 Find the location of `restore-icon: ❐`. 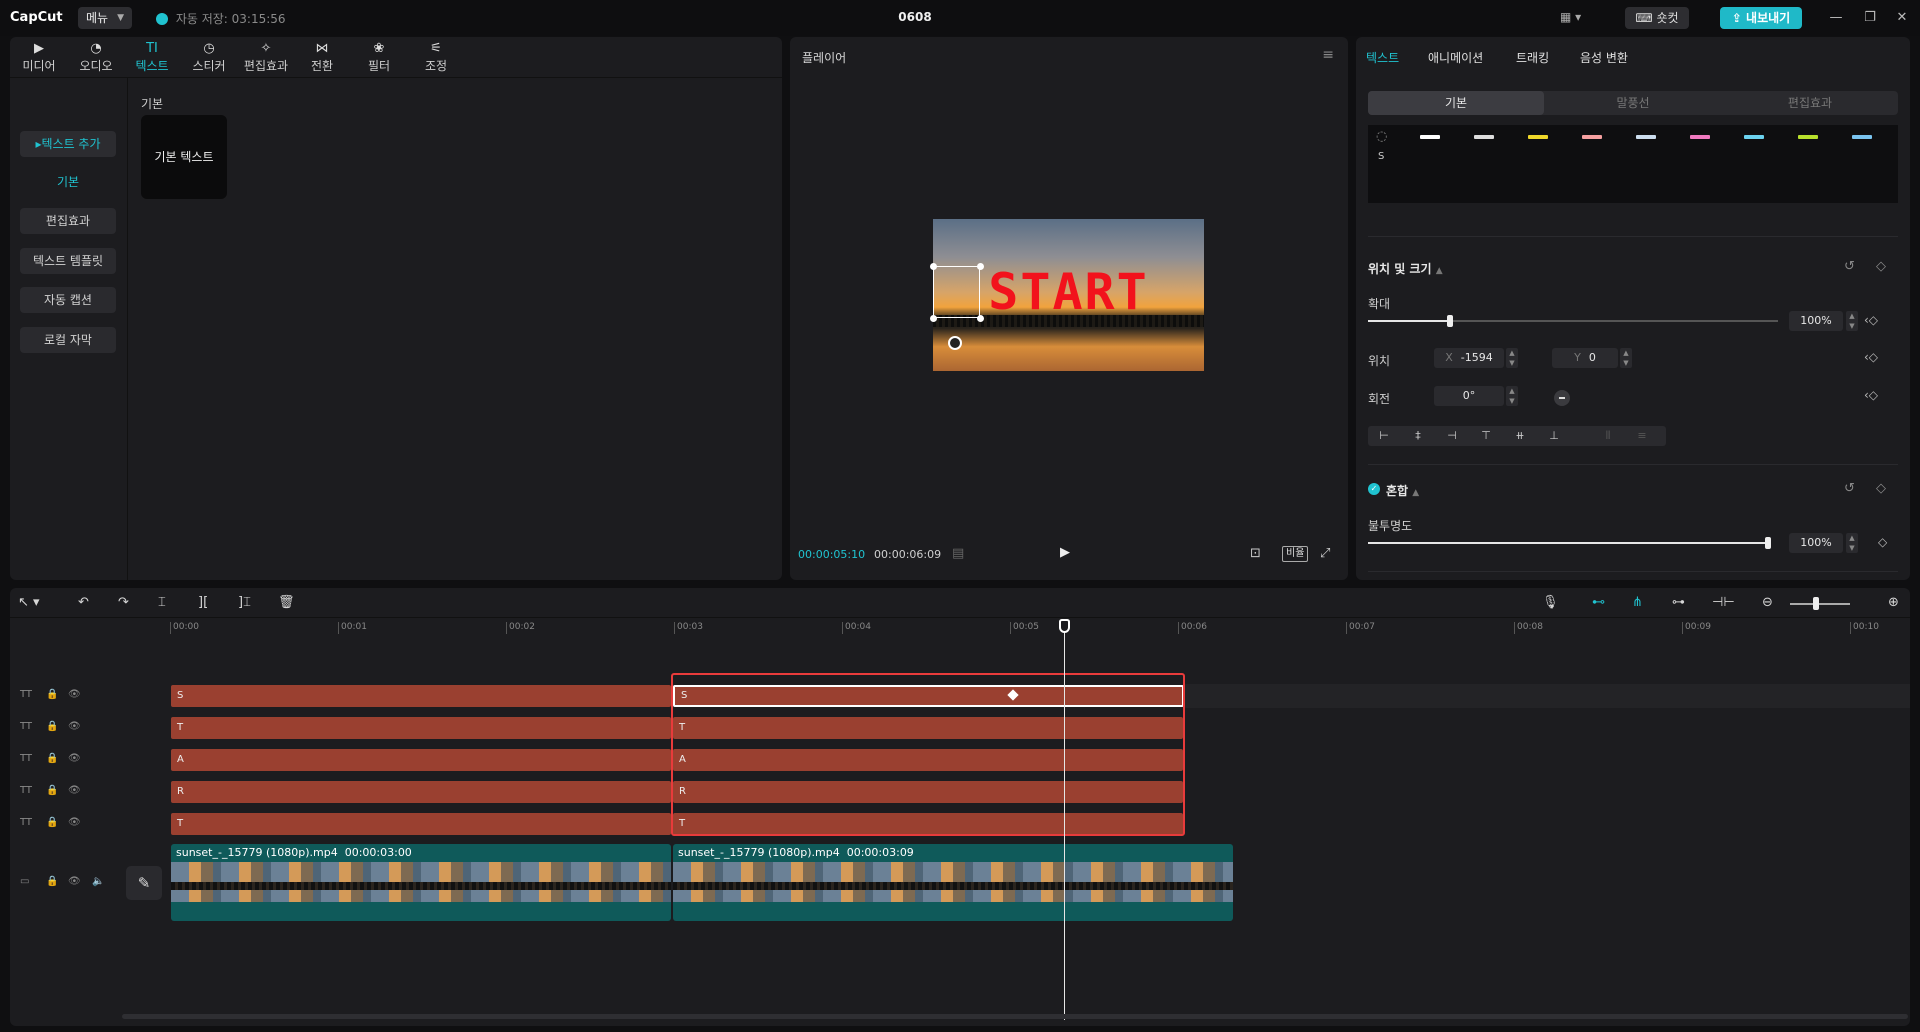

restore-icon: ❐ is located at coordinates (1870, 18).